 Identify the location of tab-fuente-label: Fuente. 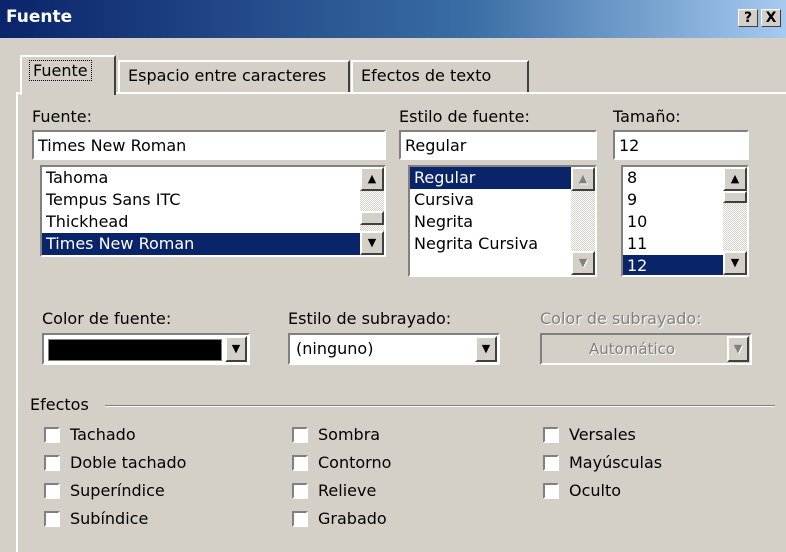
(60, 70).